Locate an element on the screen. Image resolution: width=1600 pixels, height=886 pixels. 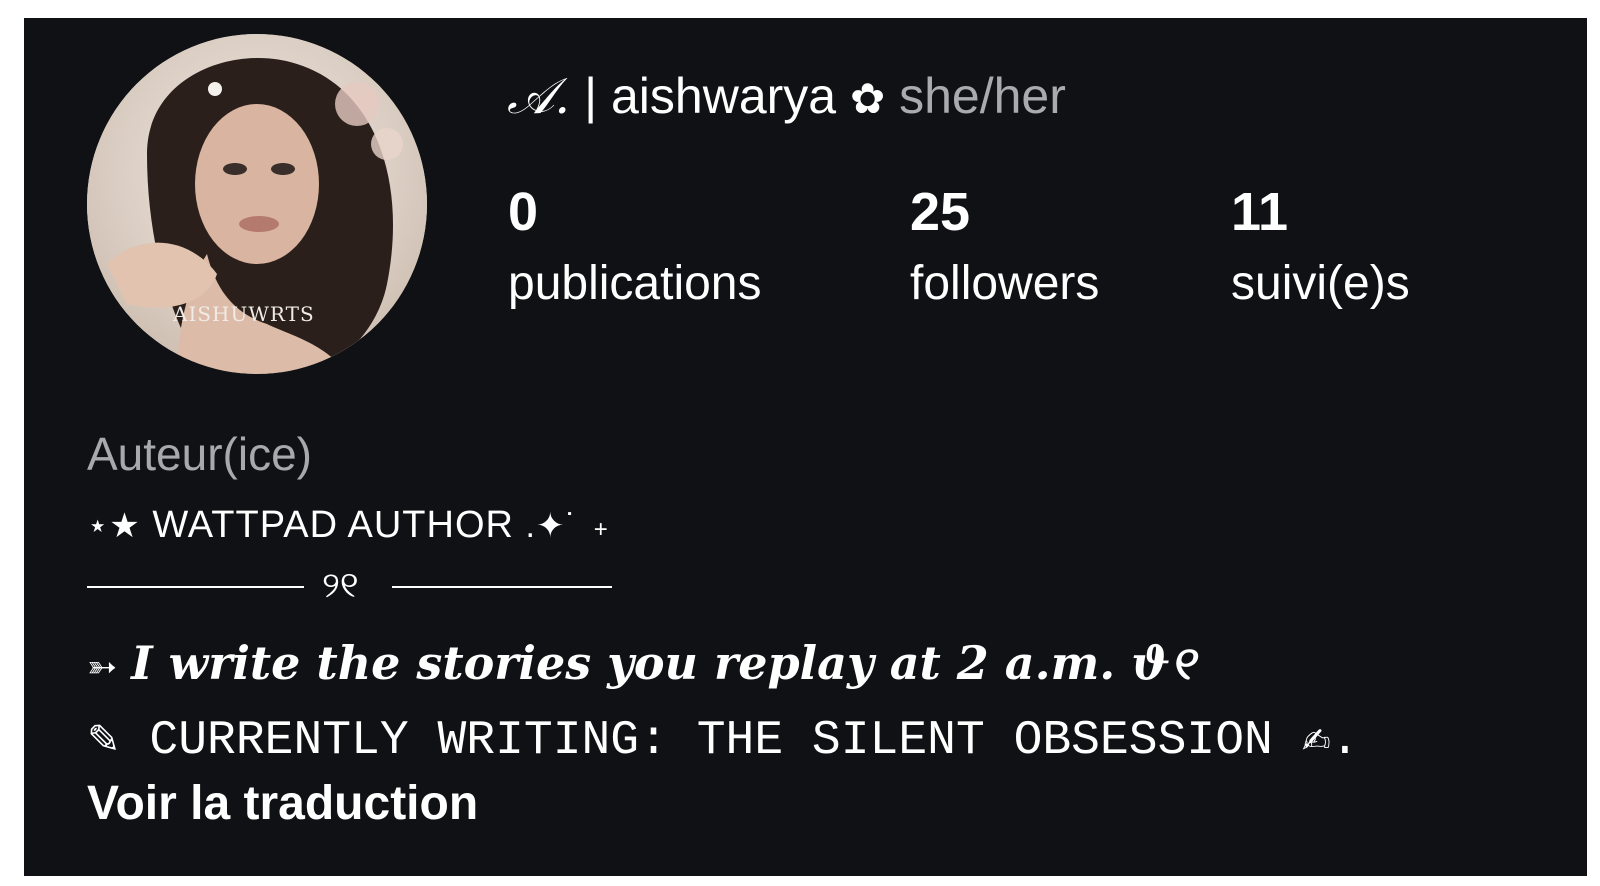
stat-following-label: suivi(e)s is located at coordinates (1320, 283).